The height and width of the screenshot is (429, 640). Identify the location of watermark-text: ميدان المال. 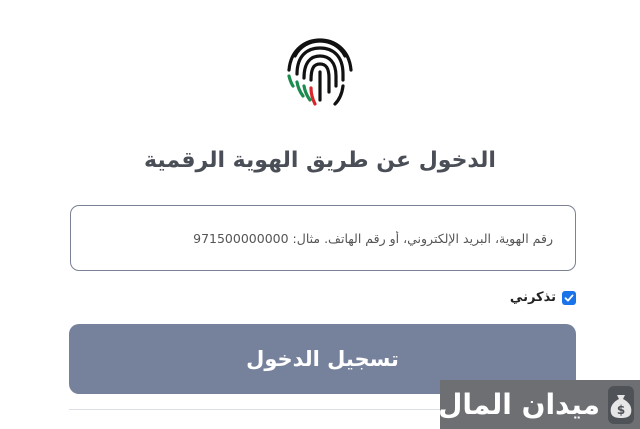
(519, 404).